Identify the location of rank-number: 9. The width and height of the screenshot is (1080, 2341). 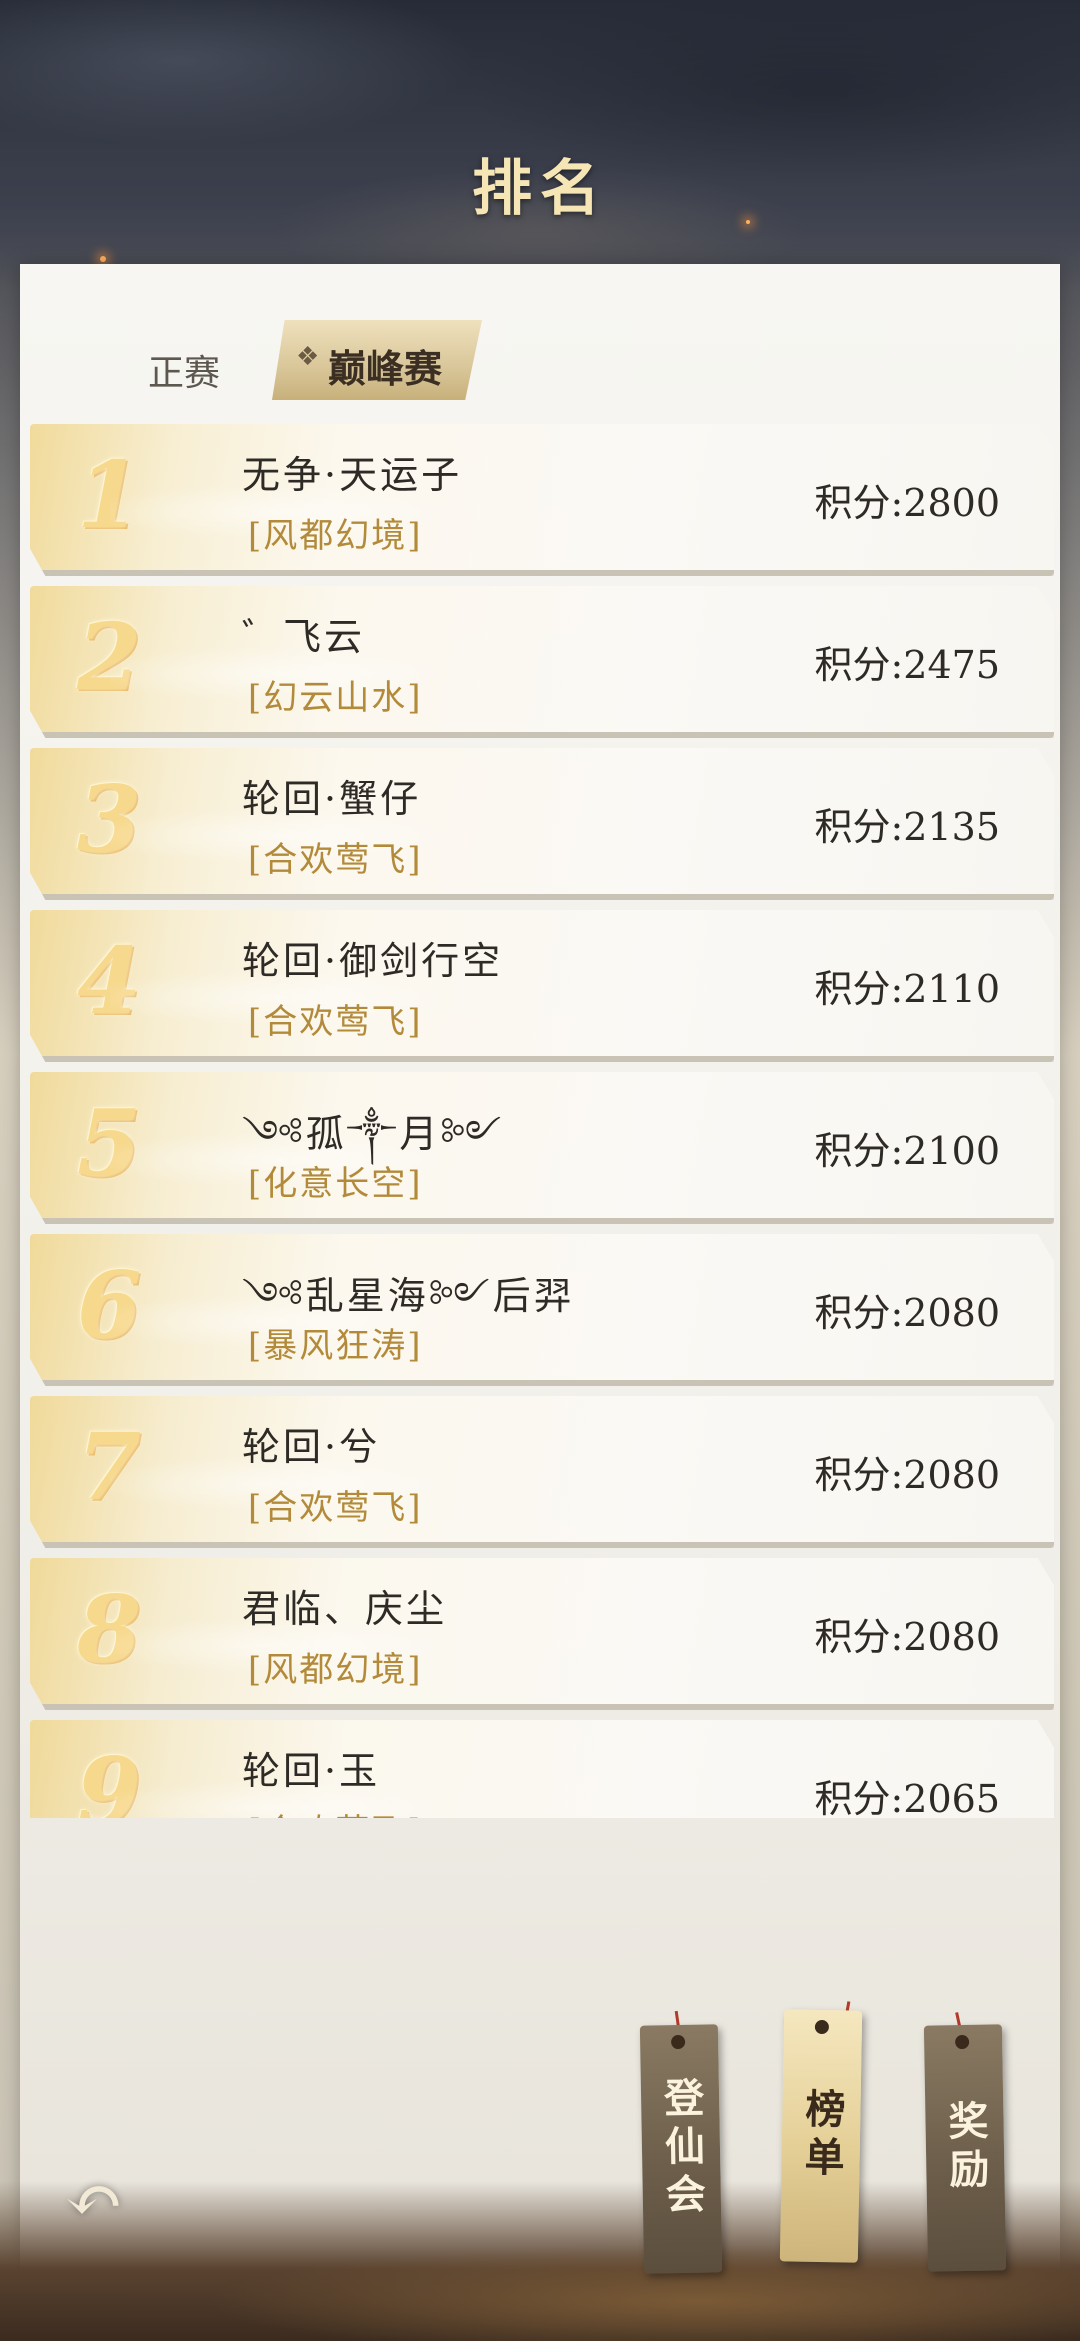
(108, 1777).